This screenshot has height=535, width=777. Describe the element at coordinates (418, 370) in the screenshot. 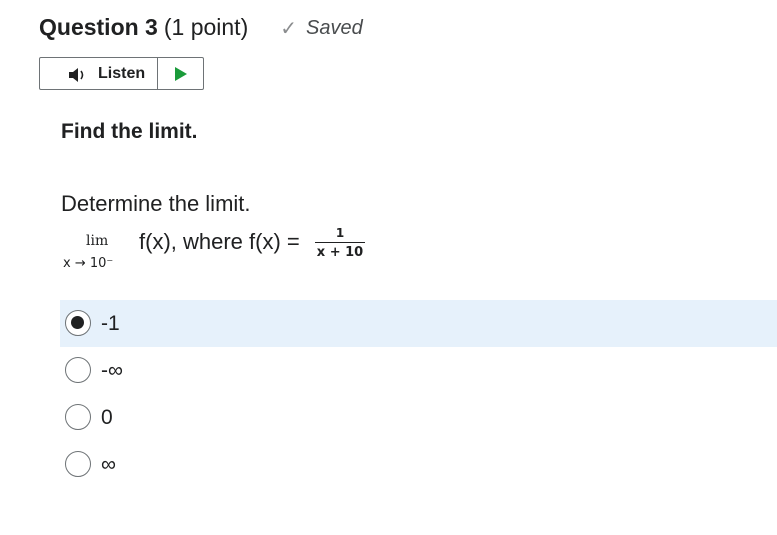

I see `option-row: -∞` at that location.